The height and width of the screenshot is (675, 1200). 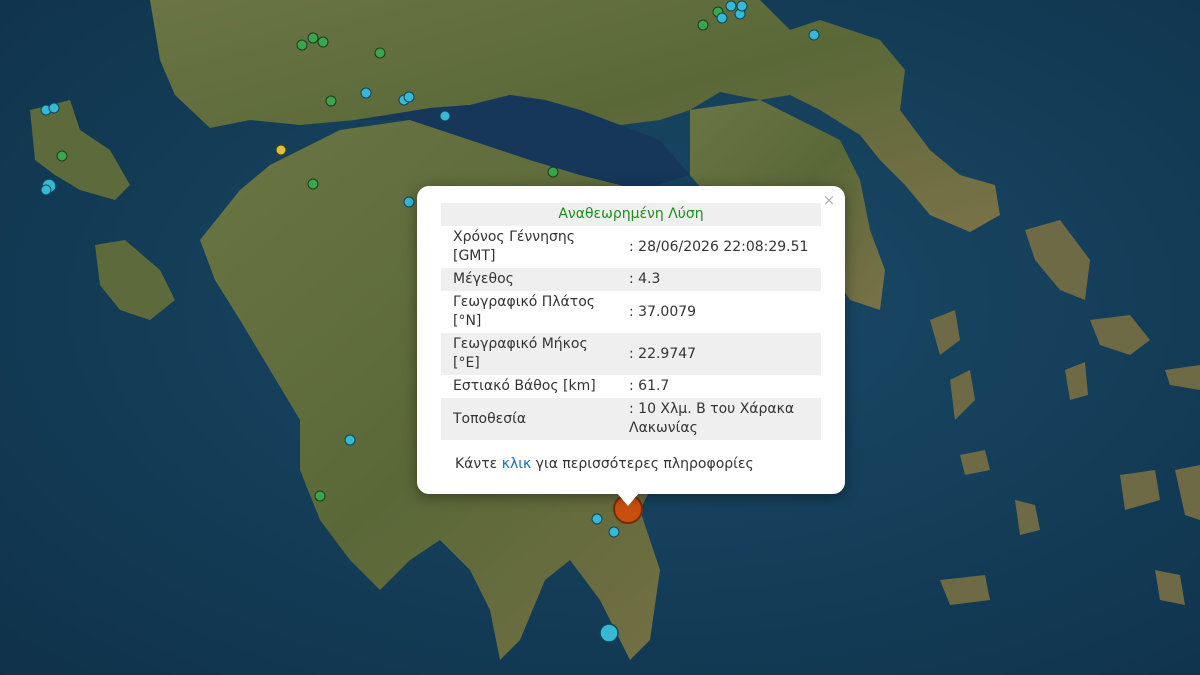 I want to click on location-value: : 10 Χλμ. Β του Χάρακα Λακωνίας, so click(x=719, y=419).